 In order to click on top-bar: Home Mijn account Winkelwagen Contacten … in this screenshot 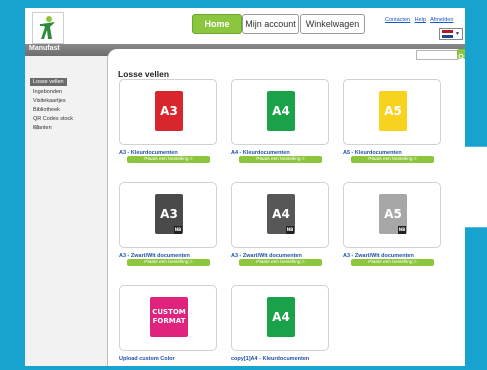, I will do `click(245, 26)`.